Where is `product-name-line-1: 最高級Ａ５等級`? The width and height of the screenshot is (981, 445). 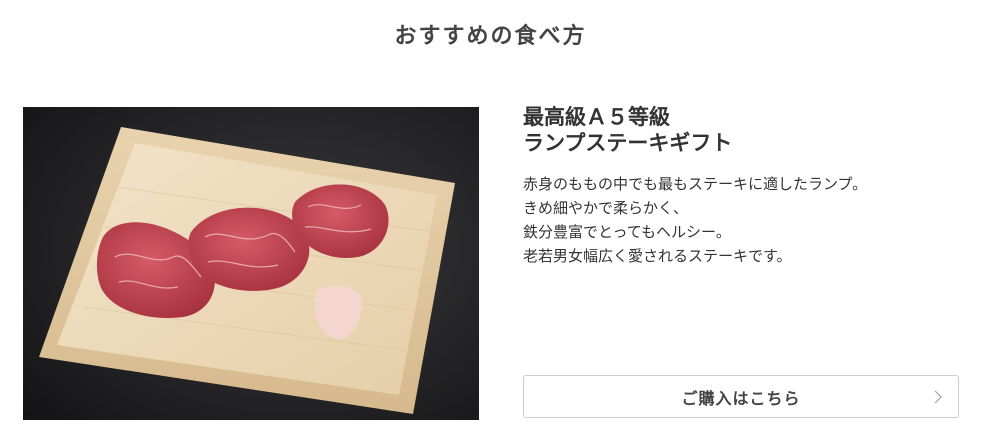
product-name-line-1: 最高級Ａ５等級 is located at coordinates (596, 117).